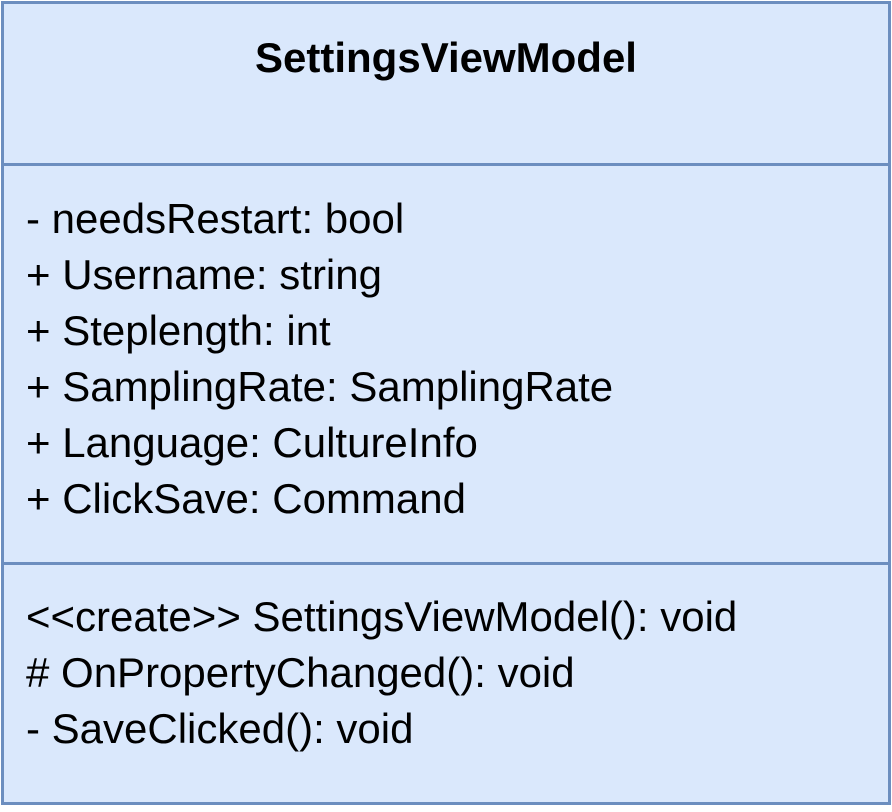 This screenshot has width=892, height=812. Describe the element at coordinates (215, 218) in the screenshot. I see `attribute-needs-restart: - needsRestart: bool` at that location.